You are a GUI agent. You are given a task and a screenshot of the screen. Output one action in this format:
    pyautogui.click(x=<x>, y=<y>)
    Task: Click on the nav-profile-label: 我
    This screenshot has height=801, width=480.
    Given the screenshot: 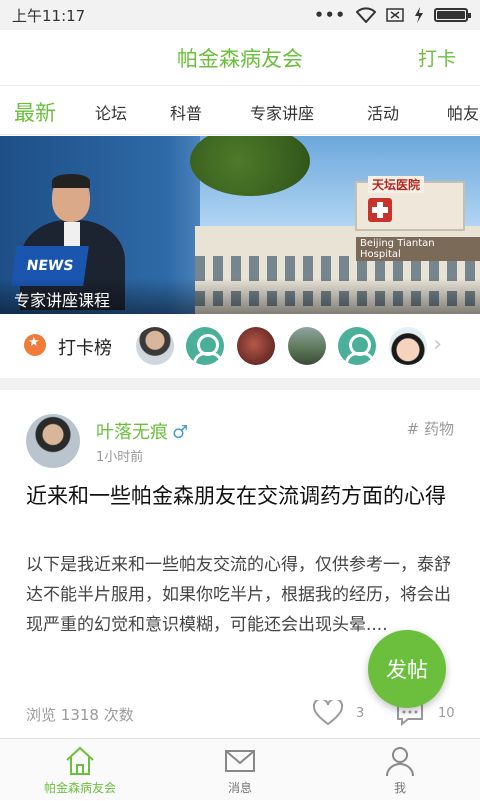 What is the action you would take?
    pyautogui.click(x=399, y=788)
    